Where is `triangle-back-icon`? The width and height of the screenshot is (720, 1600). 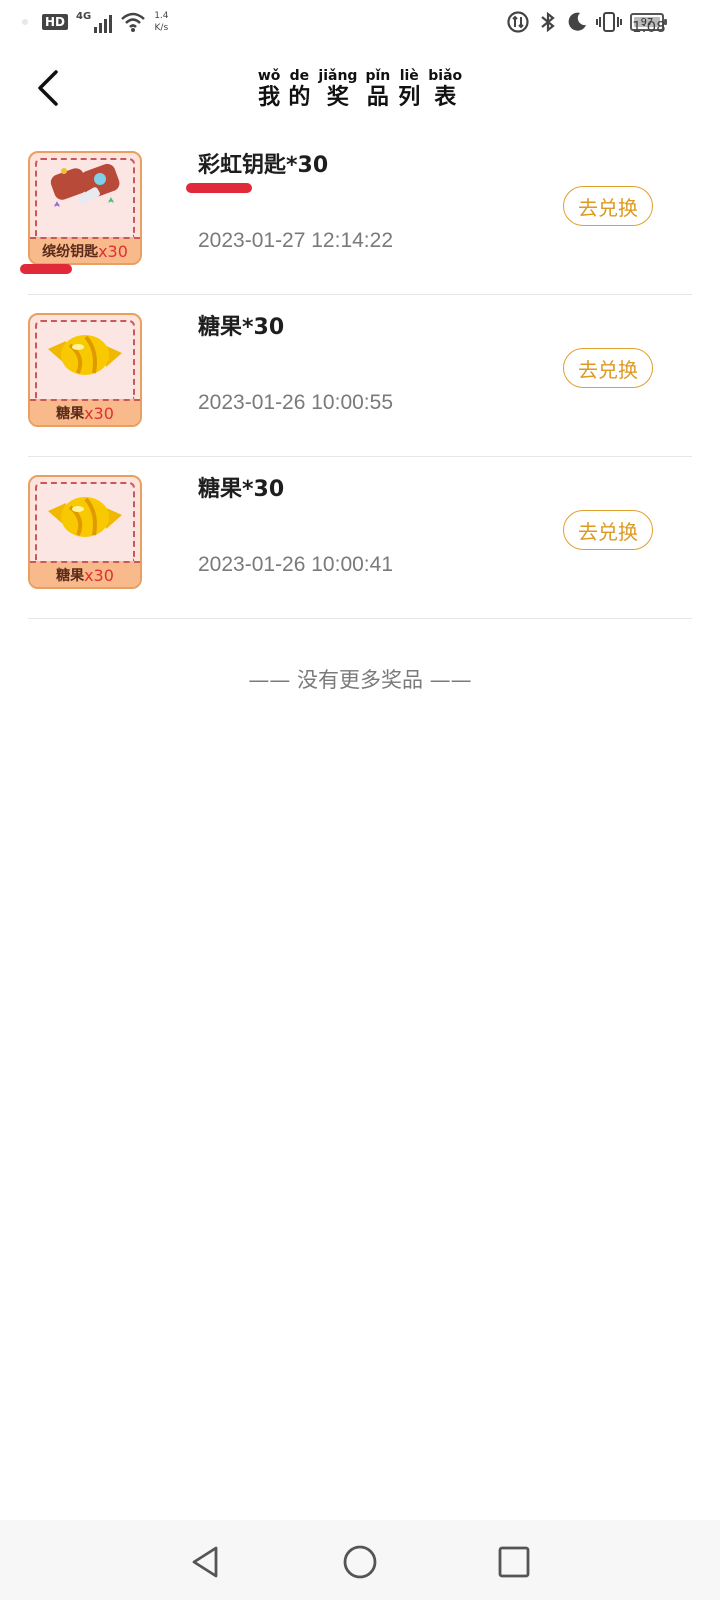 triangle-back-icon is located at coordinates (205, 1562).